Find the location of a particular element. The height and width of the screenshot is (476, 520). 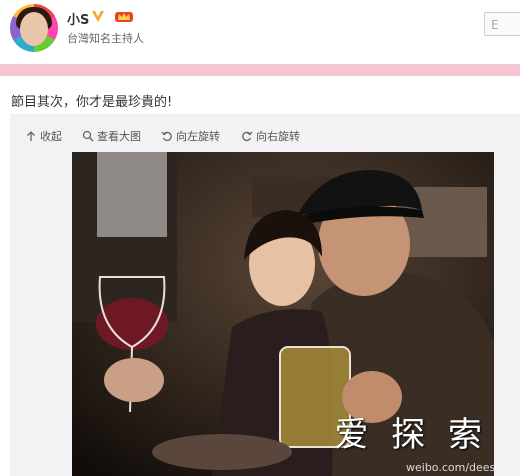

collapse-label: 收起 is located at coordinates (51, 136).